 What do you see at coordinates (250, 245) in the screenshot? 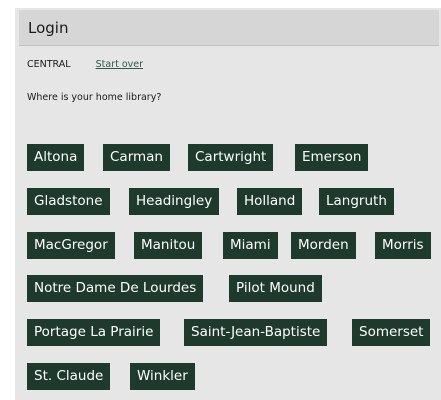
I see `library-button-miami: Miami` at bounding box center [250, 245].